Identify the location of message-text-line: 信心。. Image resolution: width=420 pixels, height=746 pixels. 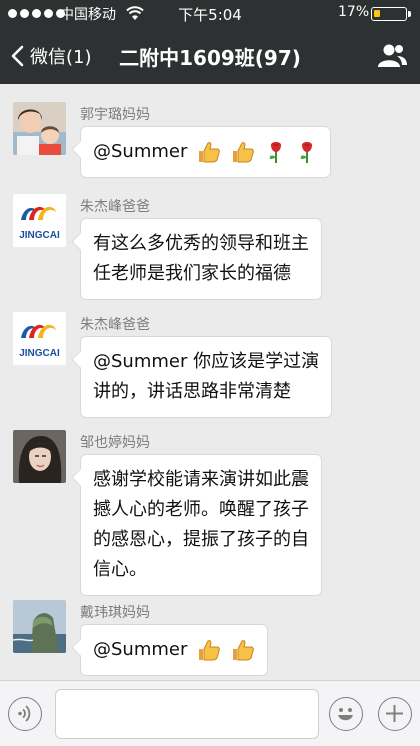
(120, 569).